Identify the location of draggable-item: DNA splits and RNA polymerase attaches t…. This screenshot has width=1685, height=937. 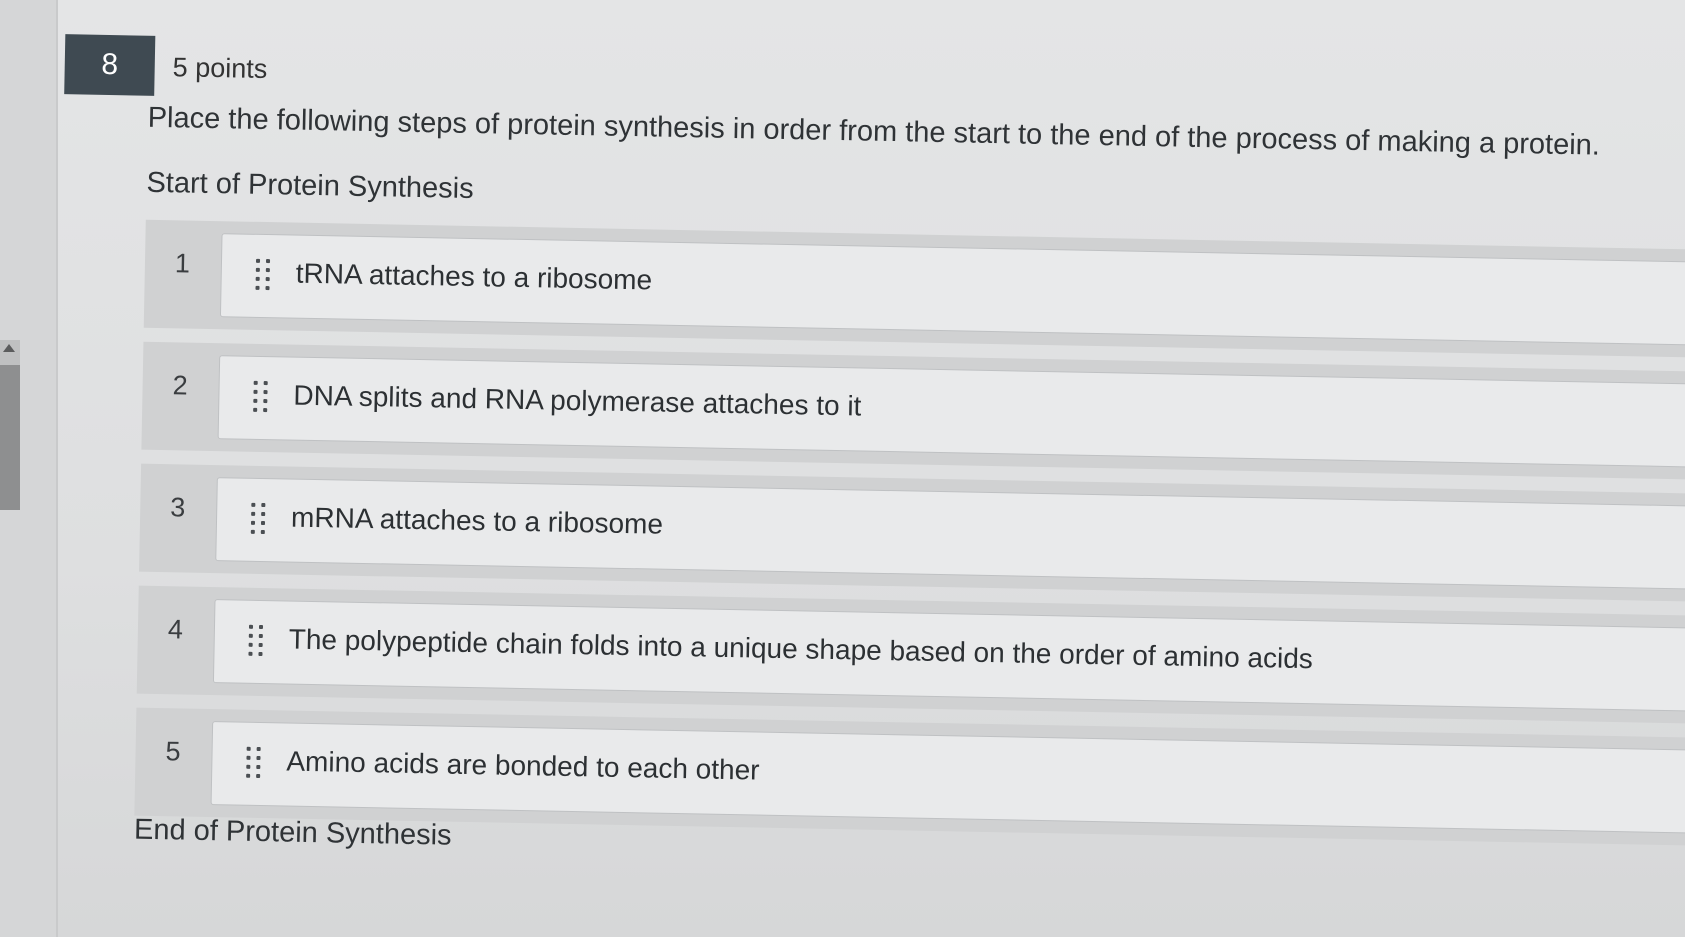
(951, 411).